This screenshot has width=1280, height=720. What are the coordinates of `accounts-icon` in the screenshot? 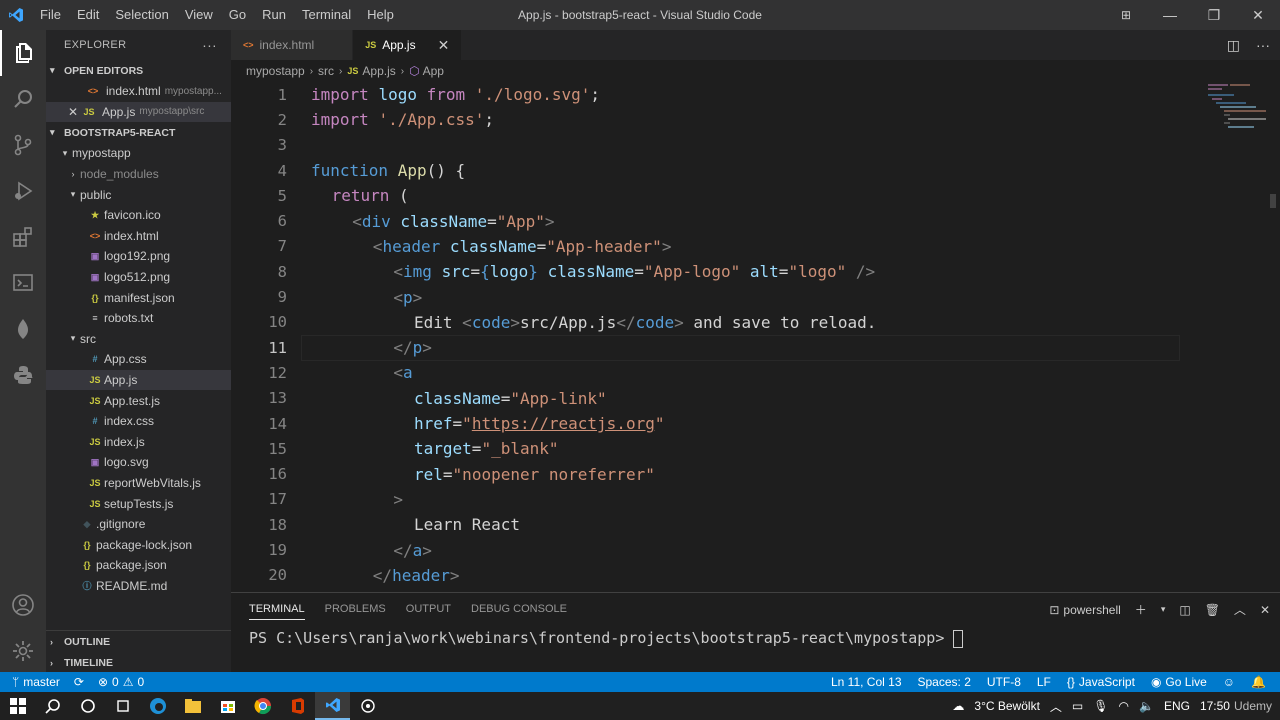 It's located at (23, 605).